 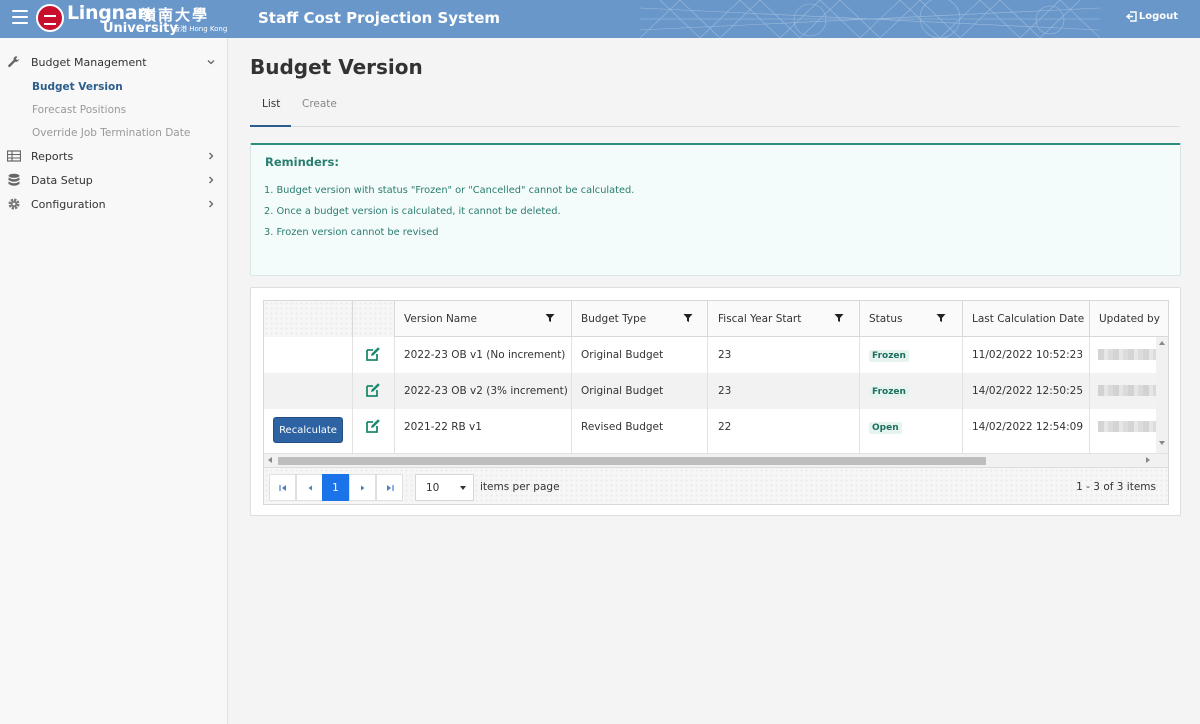 I want to click on scroll-left-icon, so click(x=270, y=460).